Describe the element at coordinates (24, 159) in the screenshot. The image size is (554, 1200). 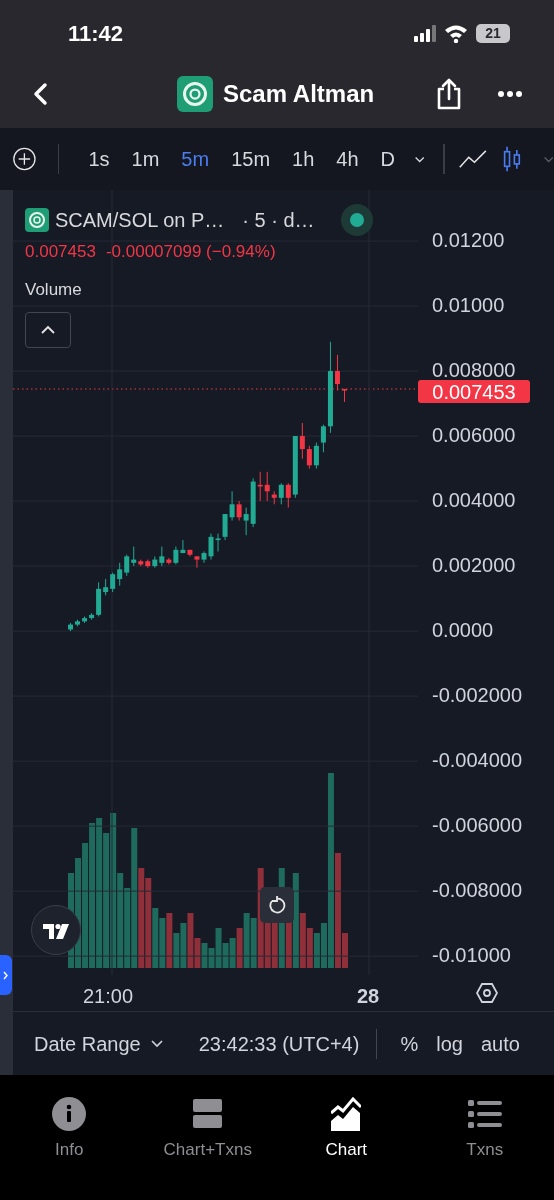
I see `add-icon` at that location.